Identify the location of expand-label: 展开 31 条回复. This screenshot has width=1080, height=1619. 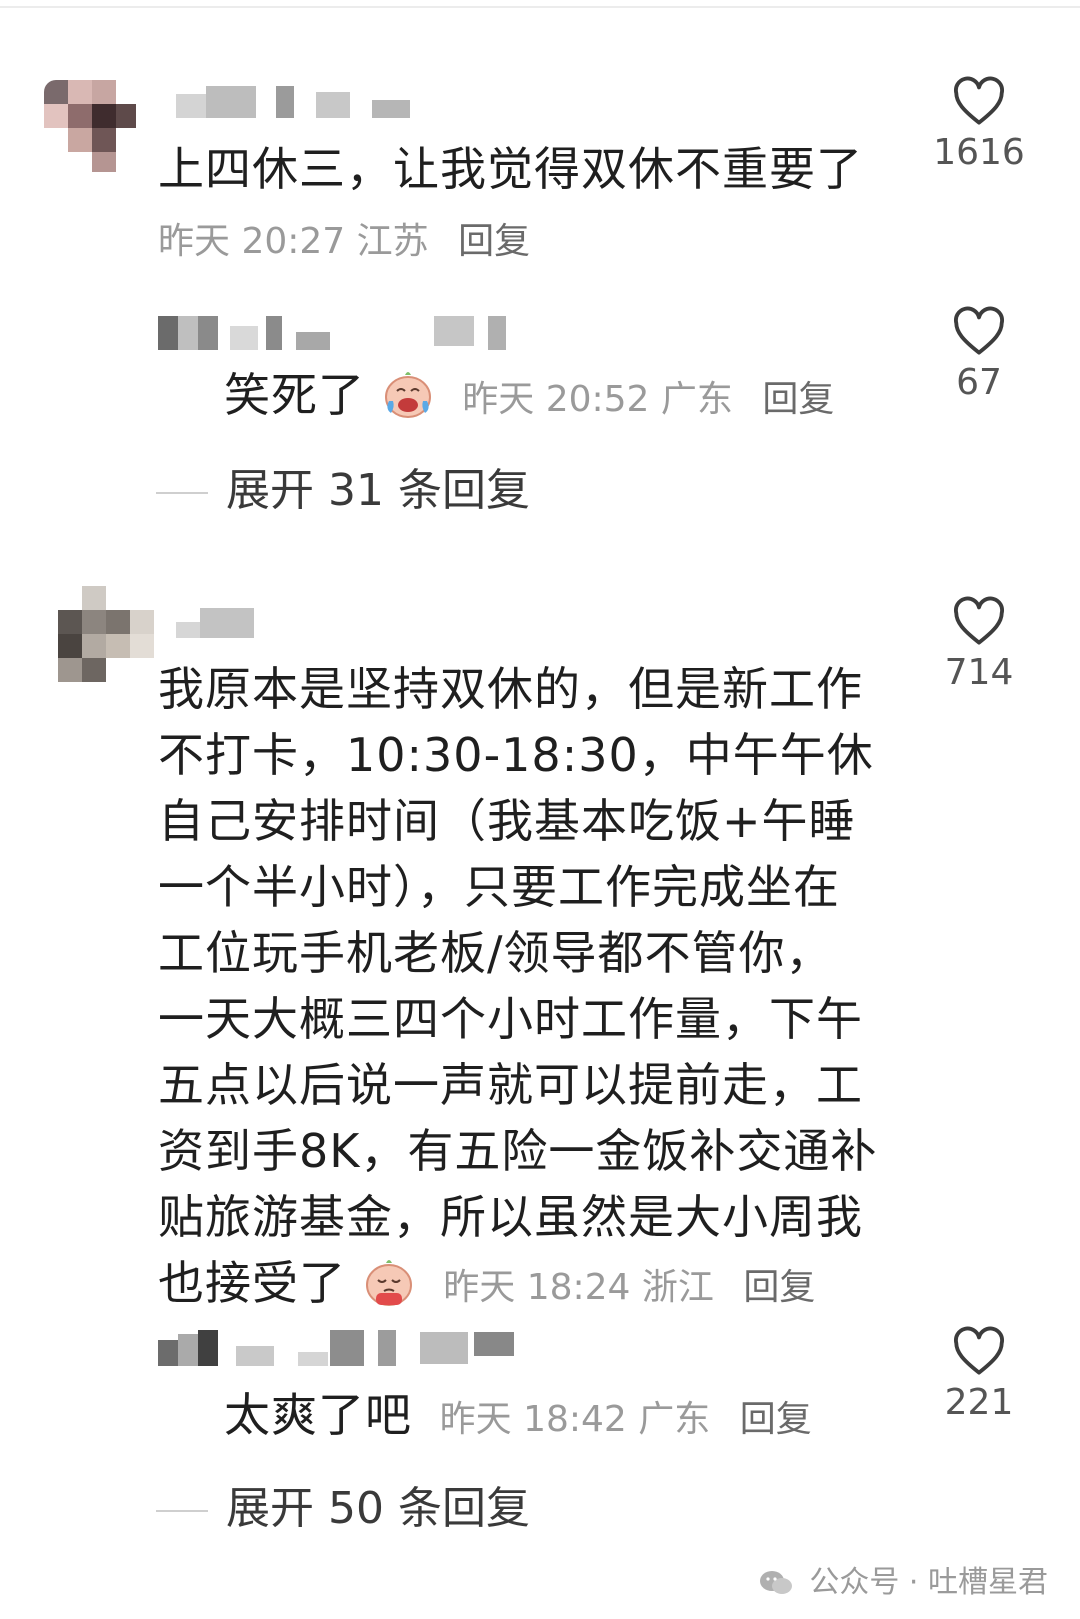
(378, 490).